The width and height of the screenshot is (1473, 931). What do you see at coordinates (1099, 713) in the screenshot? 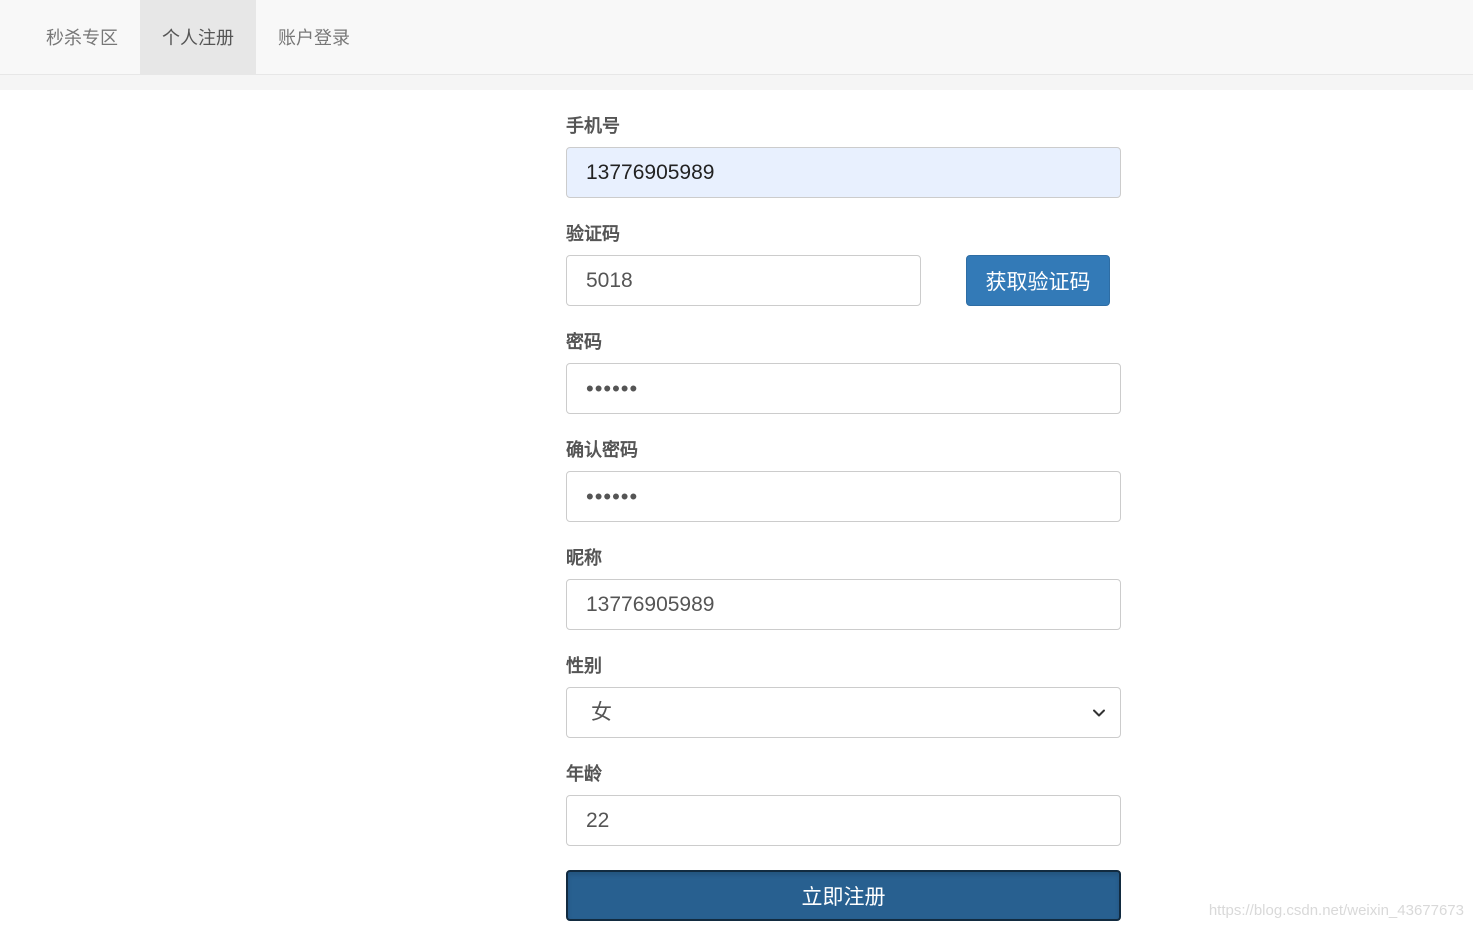
I see `chevron-down-icon` at bounding box center [1099, 713].